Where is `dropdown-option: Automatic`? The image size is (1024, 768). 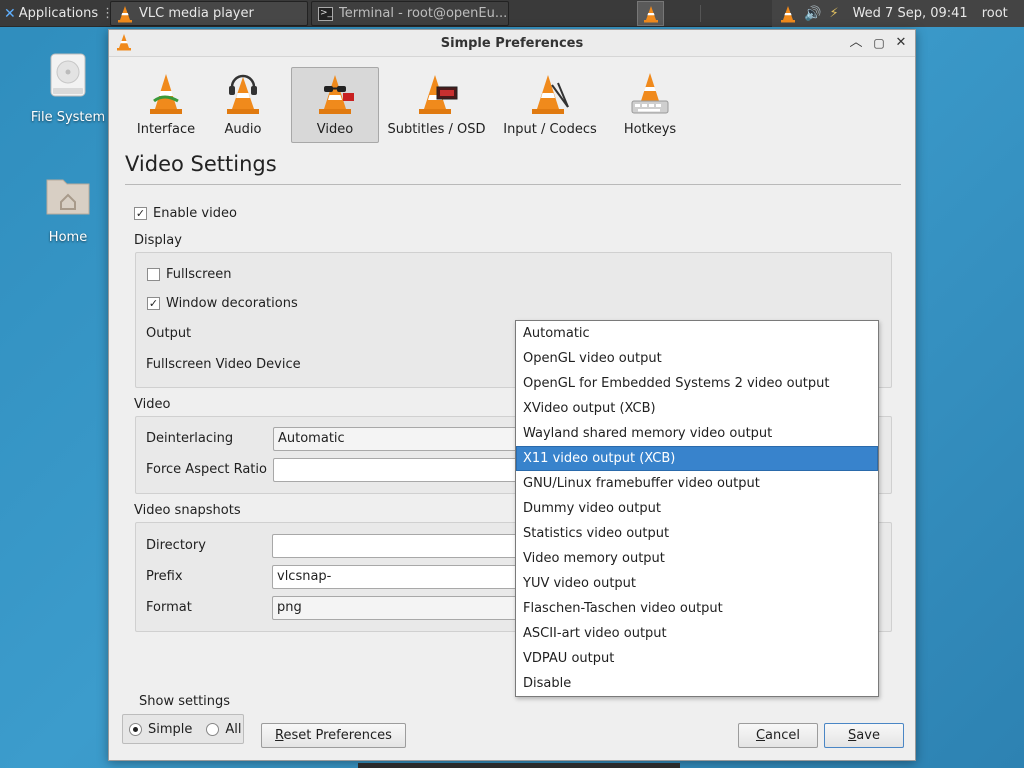
dropdown-option: Automatic is located at coordinates (697, 333).